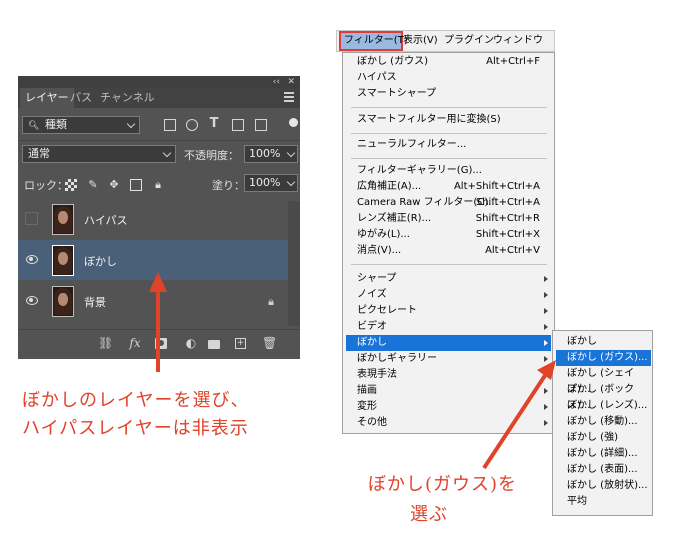  I want to click on arrow-to-gaussian-blur, so click(519, 415).